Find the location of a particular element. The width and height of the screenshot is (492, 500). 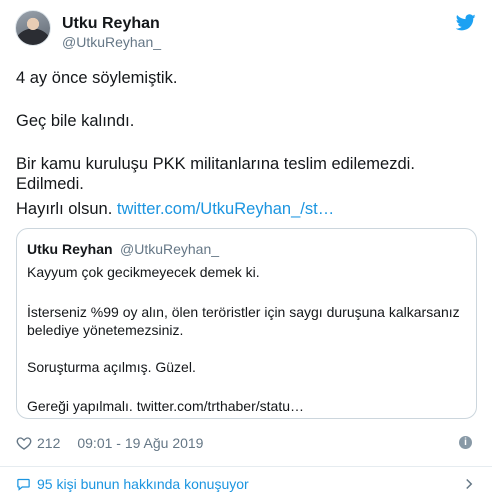

info-icon: i is located at coordinates (465, 442).